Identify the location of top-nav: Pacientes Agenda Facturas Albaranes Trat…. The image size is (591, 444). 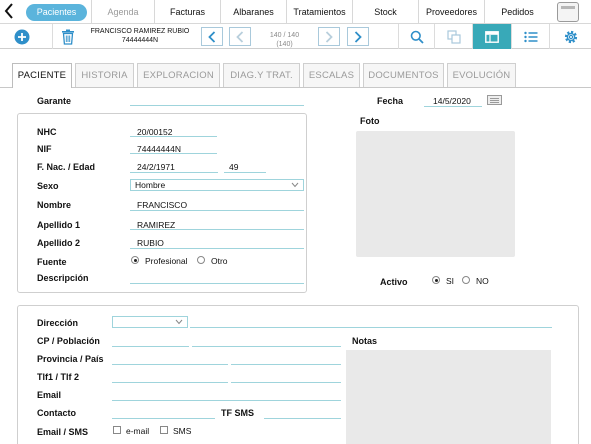
(295, 12).